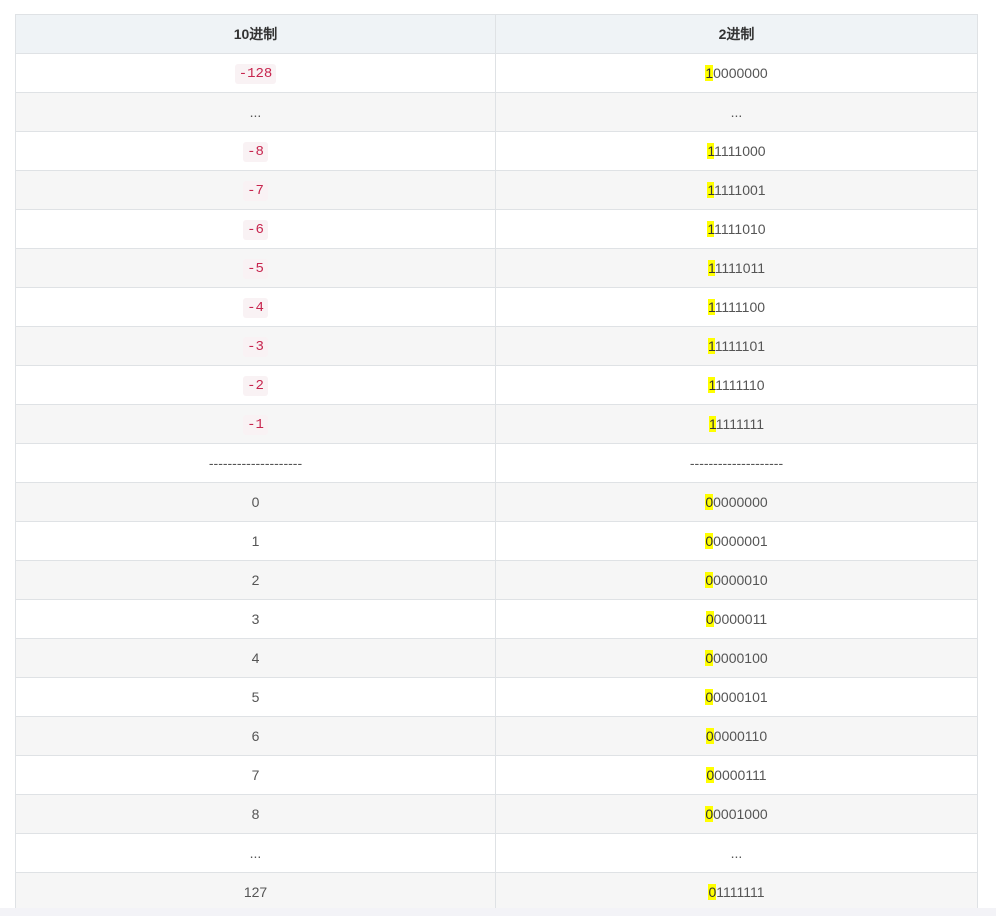  What do you see at coordinates (740, 346) in the screenshot?
I see `binary-value: 1111101` at bounding box center [740, 346].